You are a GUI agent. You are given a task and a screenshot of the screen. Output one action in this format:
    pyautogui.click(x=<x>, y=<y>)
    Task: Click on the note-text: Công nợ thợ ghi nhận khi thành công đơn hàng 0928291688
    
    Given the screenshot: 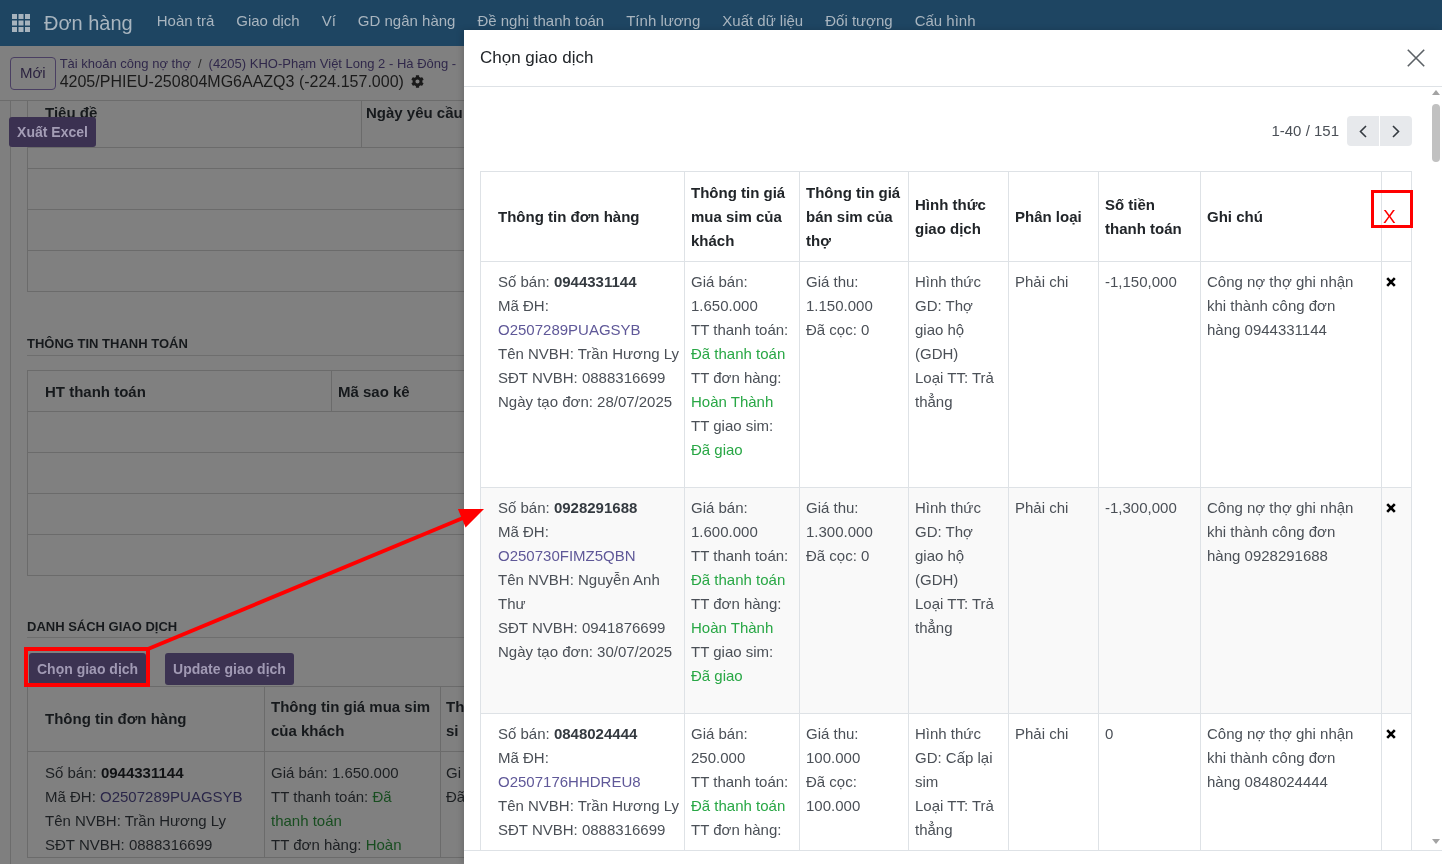 What is the action you would take?
    pyautogui.click(x=1280, y=531)
    